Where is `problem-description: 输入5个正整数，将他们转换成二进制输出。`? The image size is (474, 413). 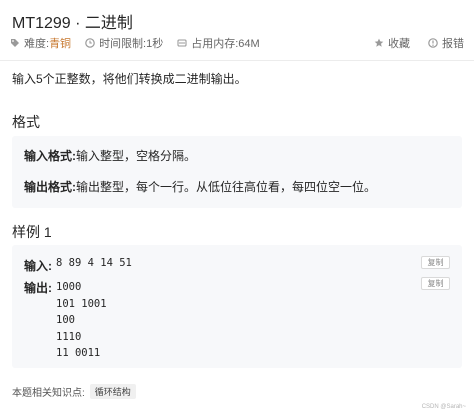
problem-description: 输入5个正整数，将他们转换成二进制输出。 is located at coordinates (129, 79).